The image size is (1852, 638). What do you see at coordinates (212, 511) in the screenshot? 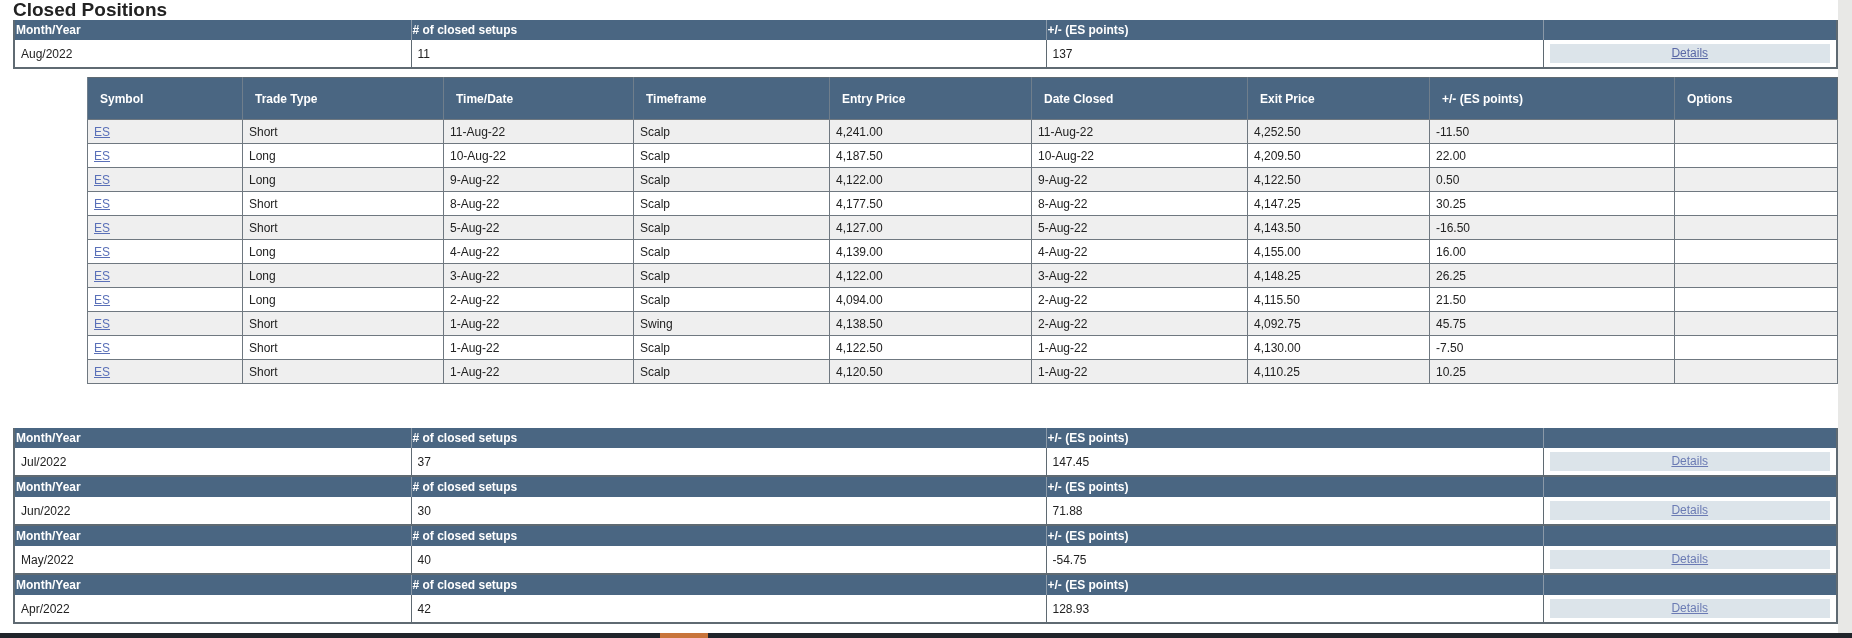
I see `table-cell: Jun/2022` at bounding box center [212, 511].